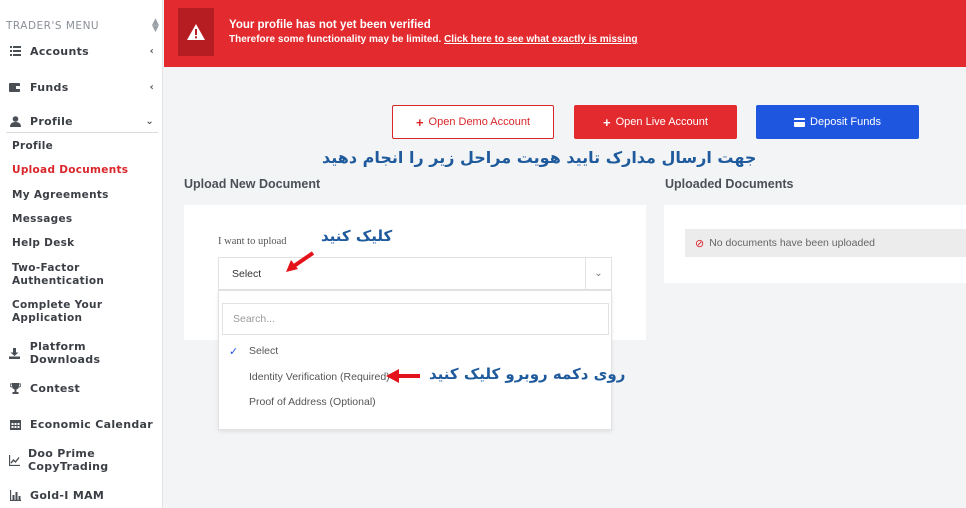  Describe the element at coordinates (479, 122) in the screenshot. I see `button-label: Open Demo Account` at that location.